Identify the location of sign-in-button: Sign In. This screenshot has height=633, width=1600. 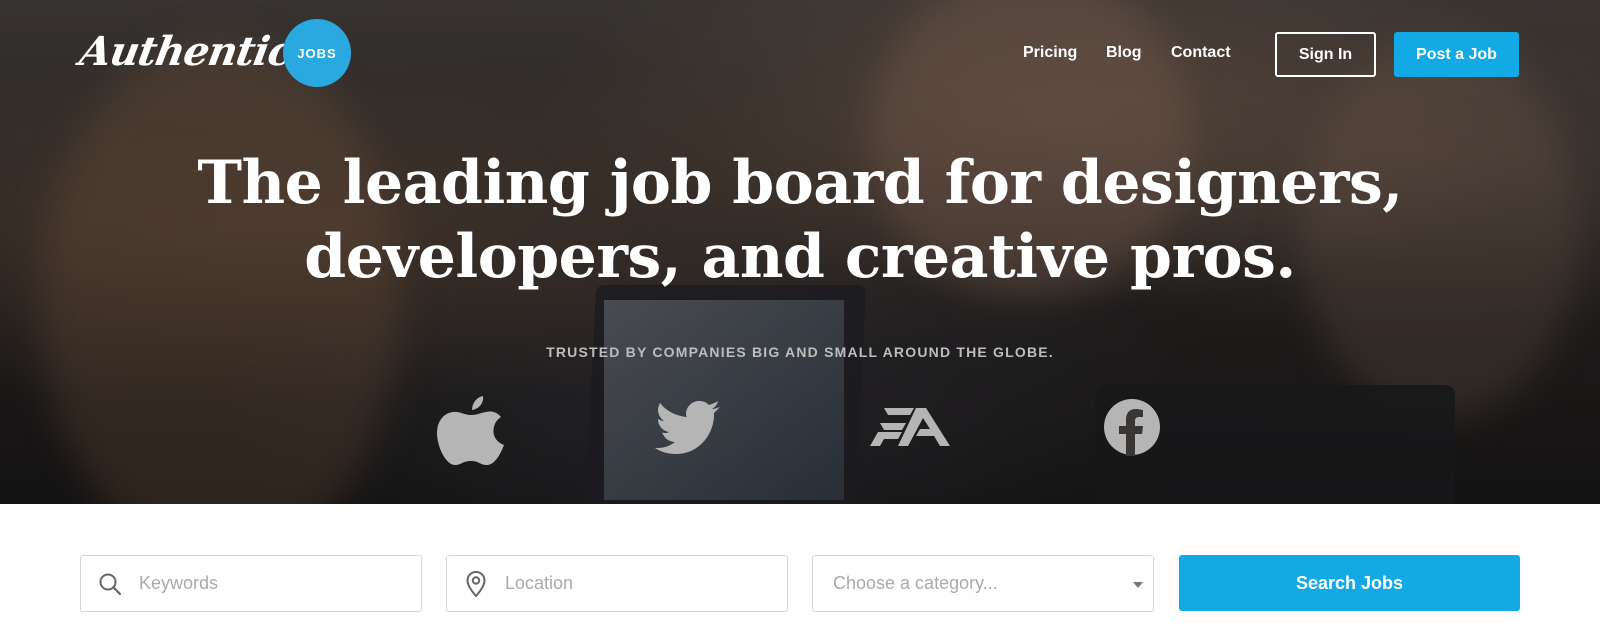
(1325, 54).